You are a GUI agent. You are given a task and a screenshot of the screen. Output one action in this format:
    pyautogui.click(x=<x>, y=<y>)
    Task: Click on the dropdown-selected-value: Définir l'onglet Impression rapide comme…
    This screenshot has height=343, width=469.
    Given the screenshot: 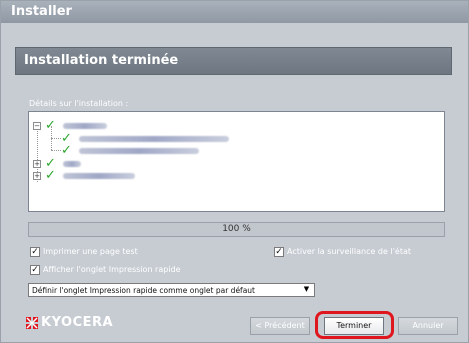 What is the action you would take?
    pyautogui.click(x=143, y=290)
    